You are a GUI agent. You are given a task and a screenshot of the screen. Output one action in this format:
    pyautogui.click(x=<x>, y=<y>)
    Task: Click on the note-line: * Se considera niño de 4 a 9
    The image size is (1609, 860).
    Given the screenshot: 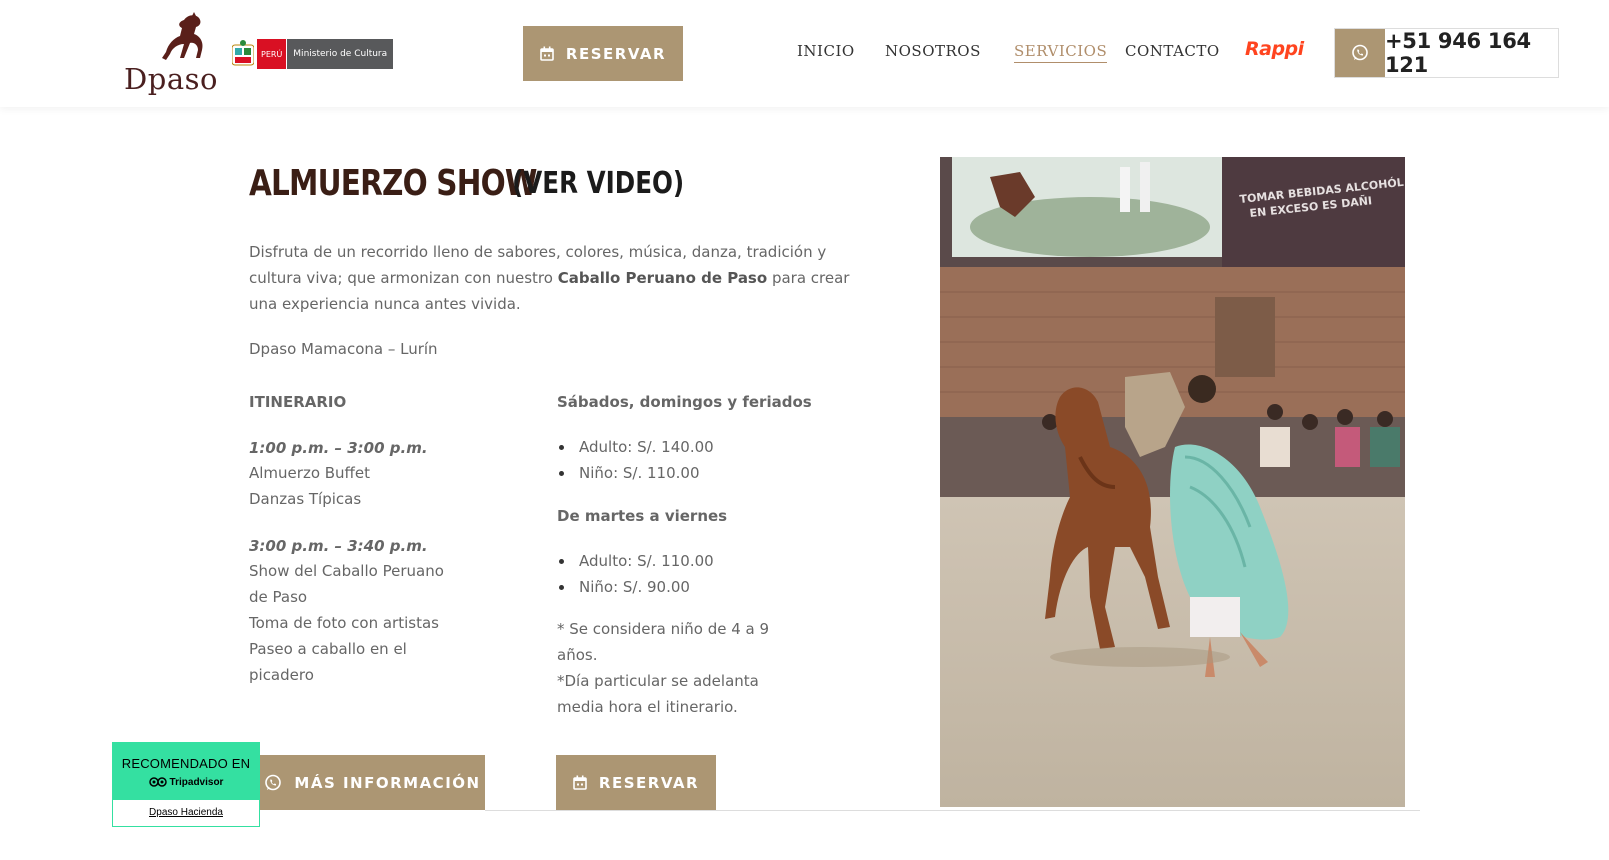 What is the action you would take?
    pyautogui.click(x=663, y=629)
    